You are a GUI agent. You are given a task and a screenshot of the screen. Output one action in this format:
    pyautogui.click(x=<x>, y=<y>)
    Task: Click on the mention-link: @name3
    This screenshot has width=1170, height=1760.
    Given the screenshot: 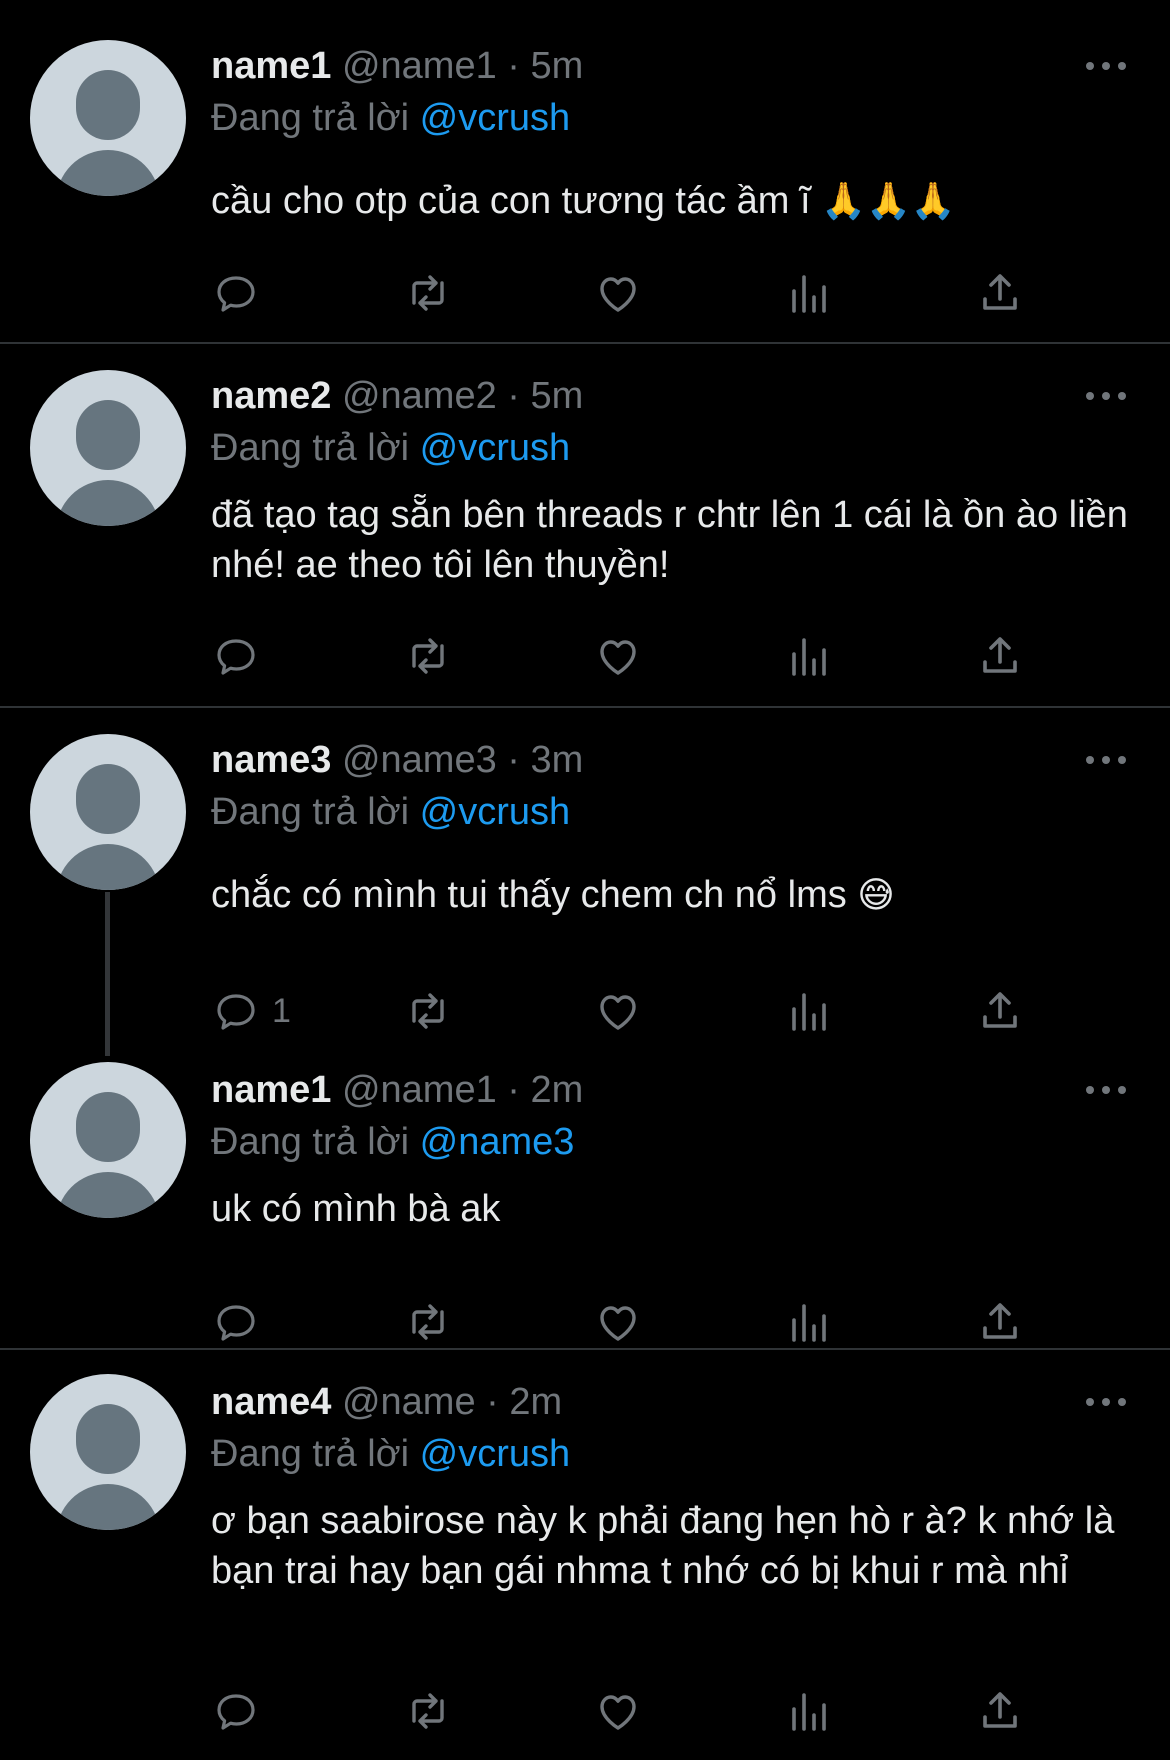 What is the action you would take?
    pyautogui.click(x=497, y=1142)
    